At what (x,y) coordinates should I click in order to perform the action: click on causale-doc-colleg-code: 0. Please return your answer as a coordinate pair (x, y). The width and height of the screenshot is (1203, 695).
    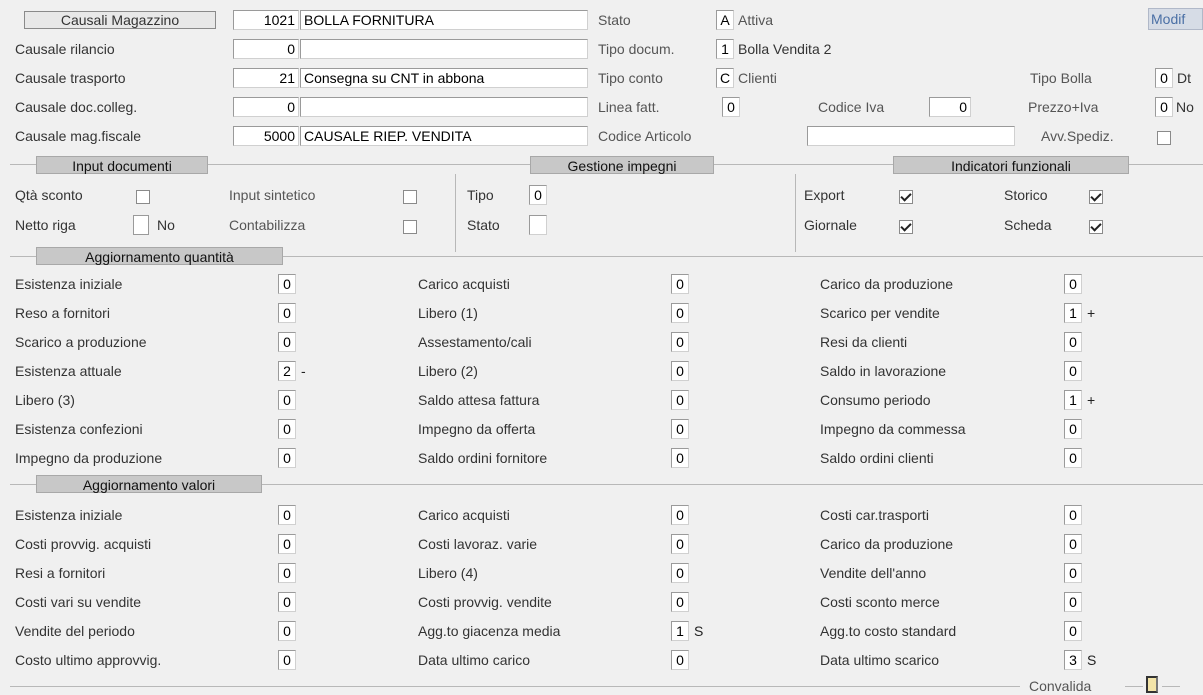
    Looking at the image, I should click on (266, 107).